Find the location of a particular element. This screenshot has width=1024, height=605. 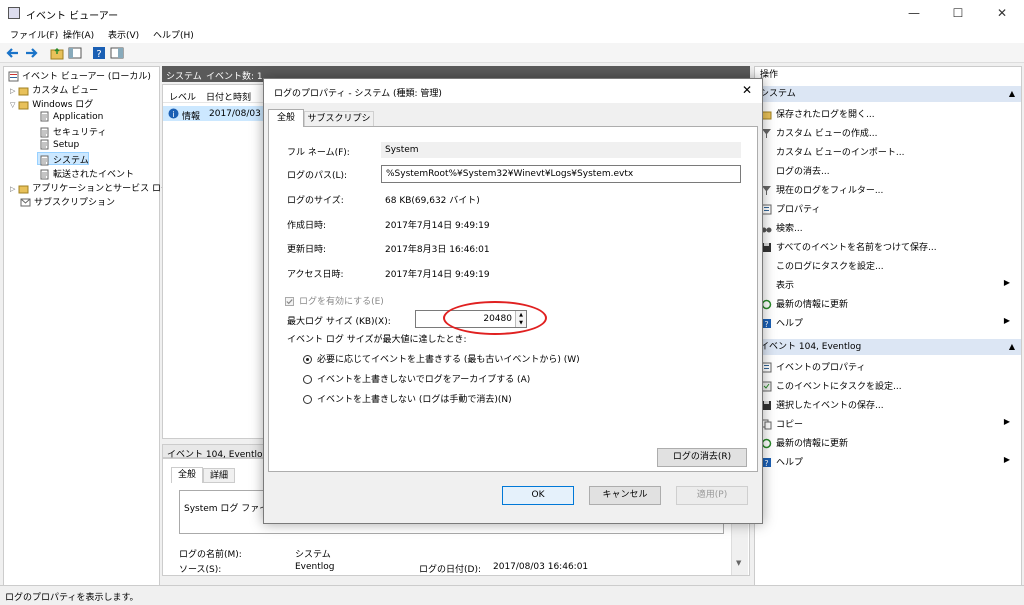

column-date-time: 日付と時刻 is located at coordinates (228, 96).